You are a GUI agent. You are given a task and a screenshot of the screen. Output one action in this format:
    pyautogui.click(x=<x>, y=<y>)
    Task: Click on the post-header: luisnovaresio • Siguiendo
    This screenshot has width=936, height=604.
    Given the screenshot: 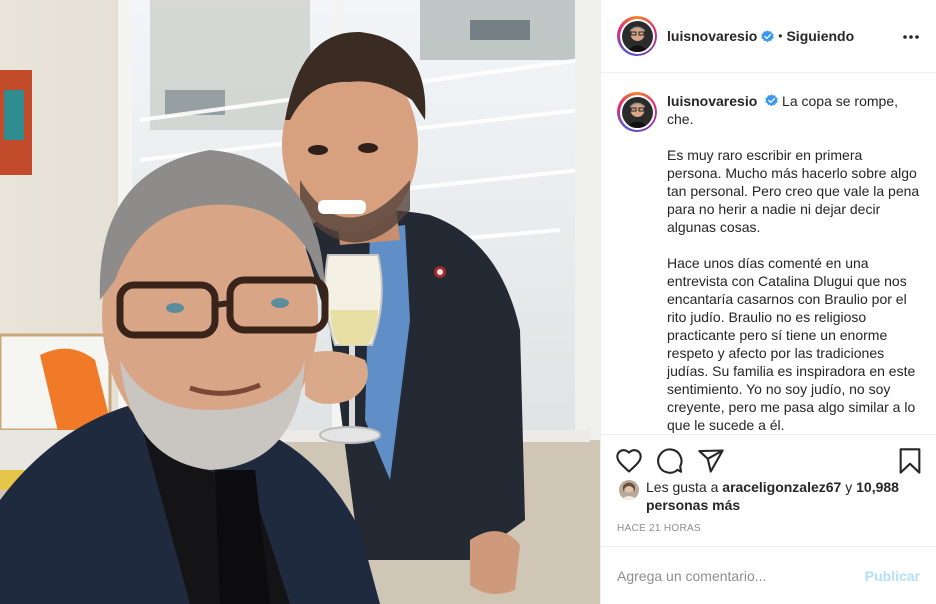 What is the action you would take?
    pyautogui.click(x=768, y=36)
    